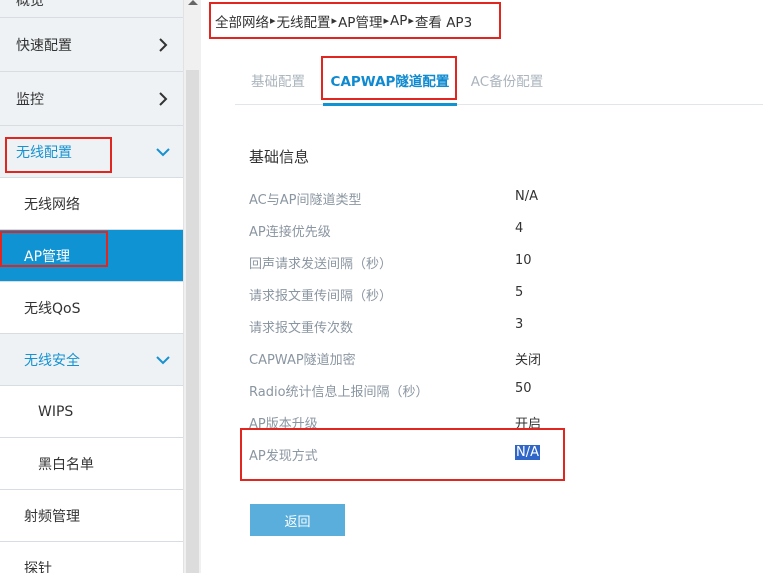  Describe the element at coordinates (52, 308) in the screenshot. I see `sidebar-item-label: 无线QoS` at that location.